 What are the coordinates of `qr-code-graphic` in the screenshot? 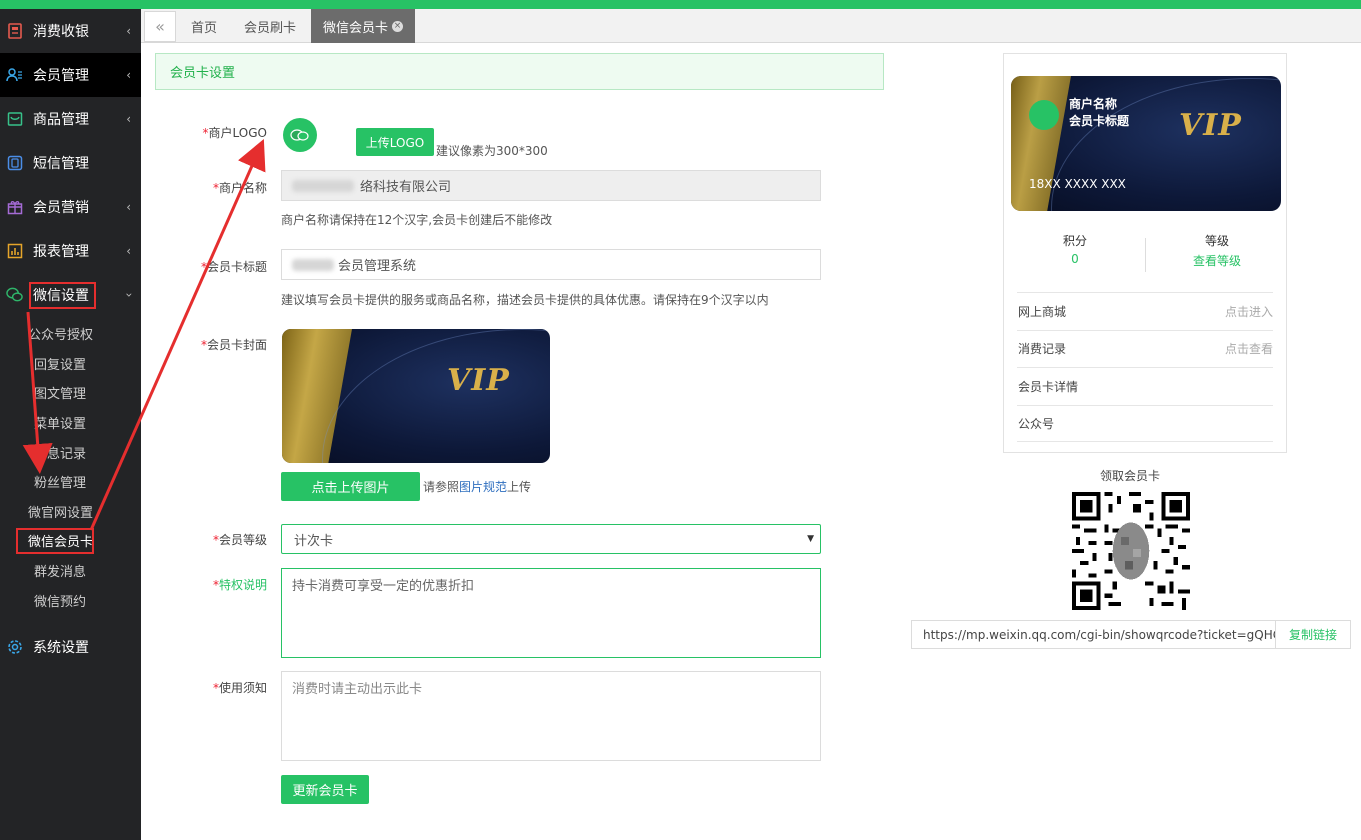 It's located at (1131, 551).